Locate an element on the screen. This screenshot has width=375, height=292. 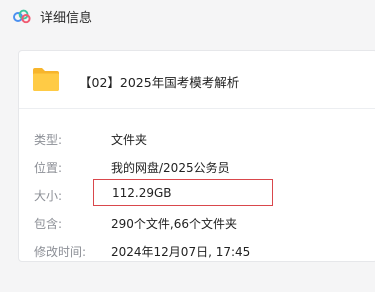
location-label: 位置: is located at coordinates (48, 168).